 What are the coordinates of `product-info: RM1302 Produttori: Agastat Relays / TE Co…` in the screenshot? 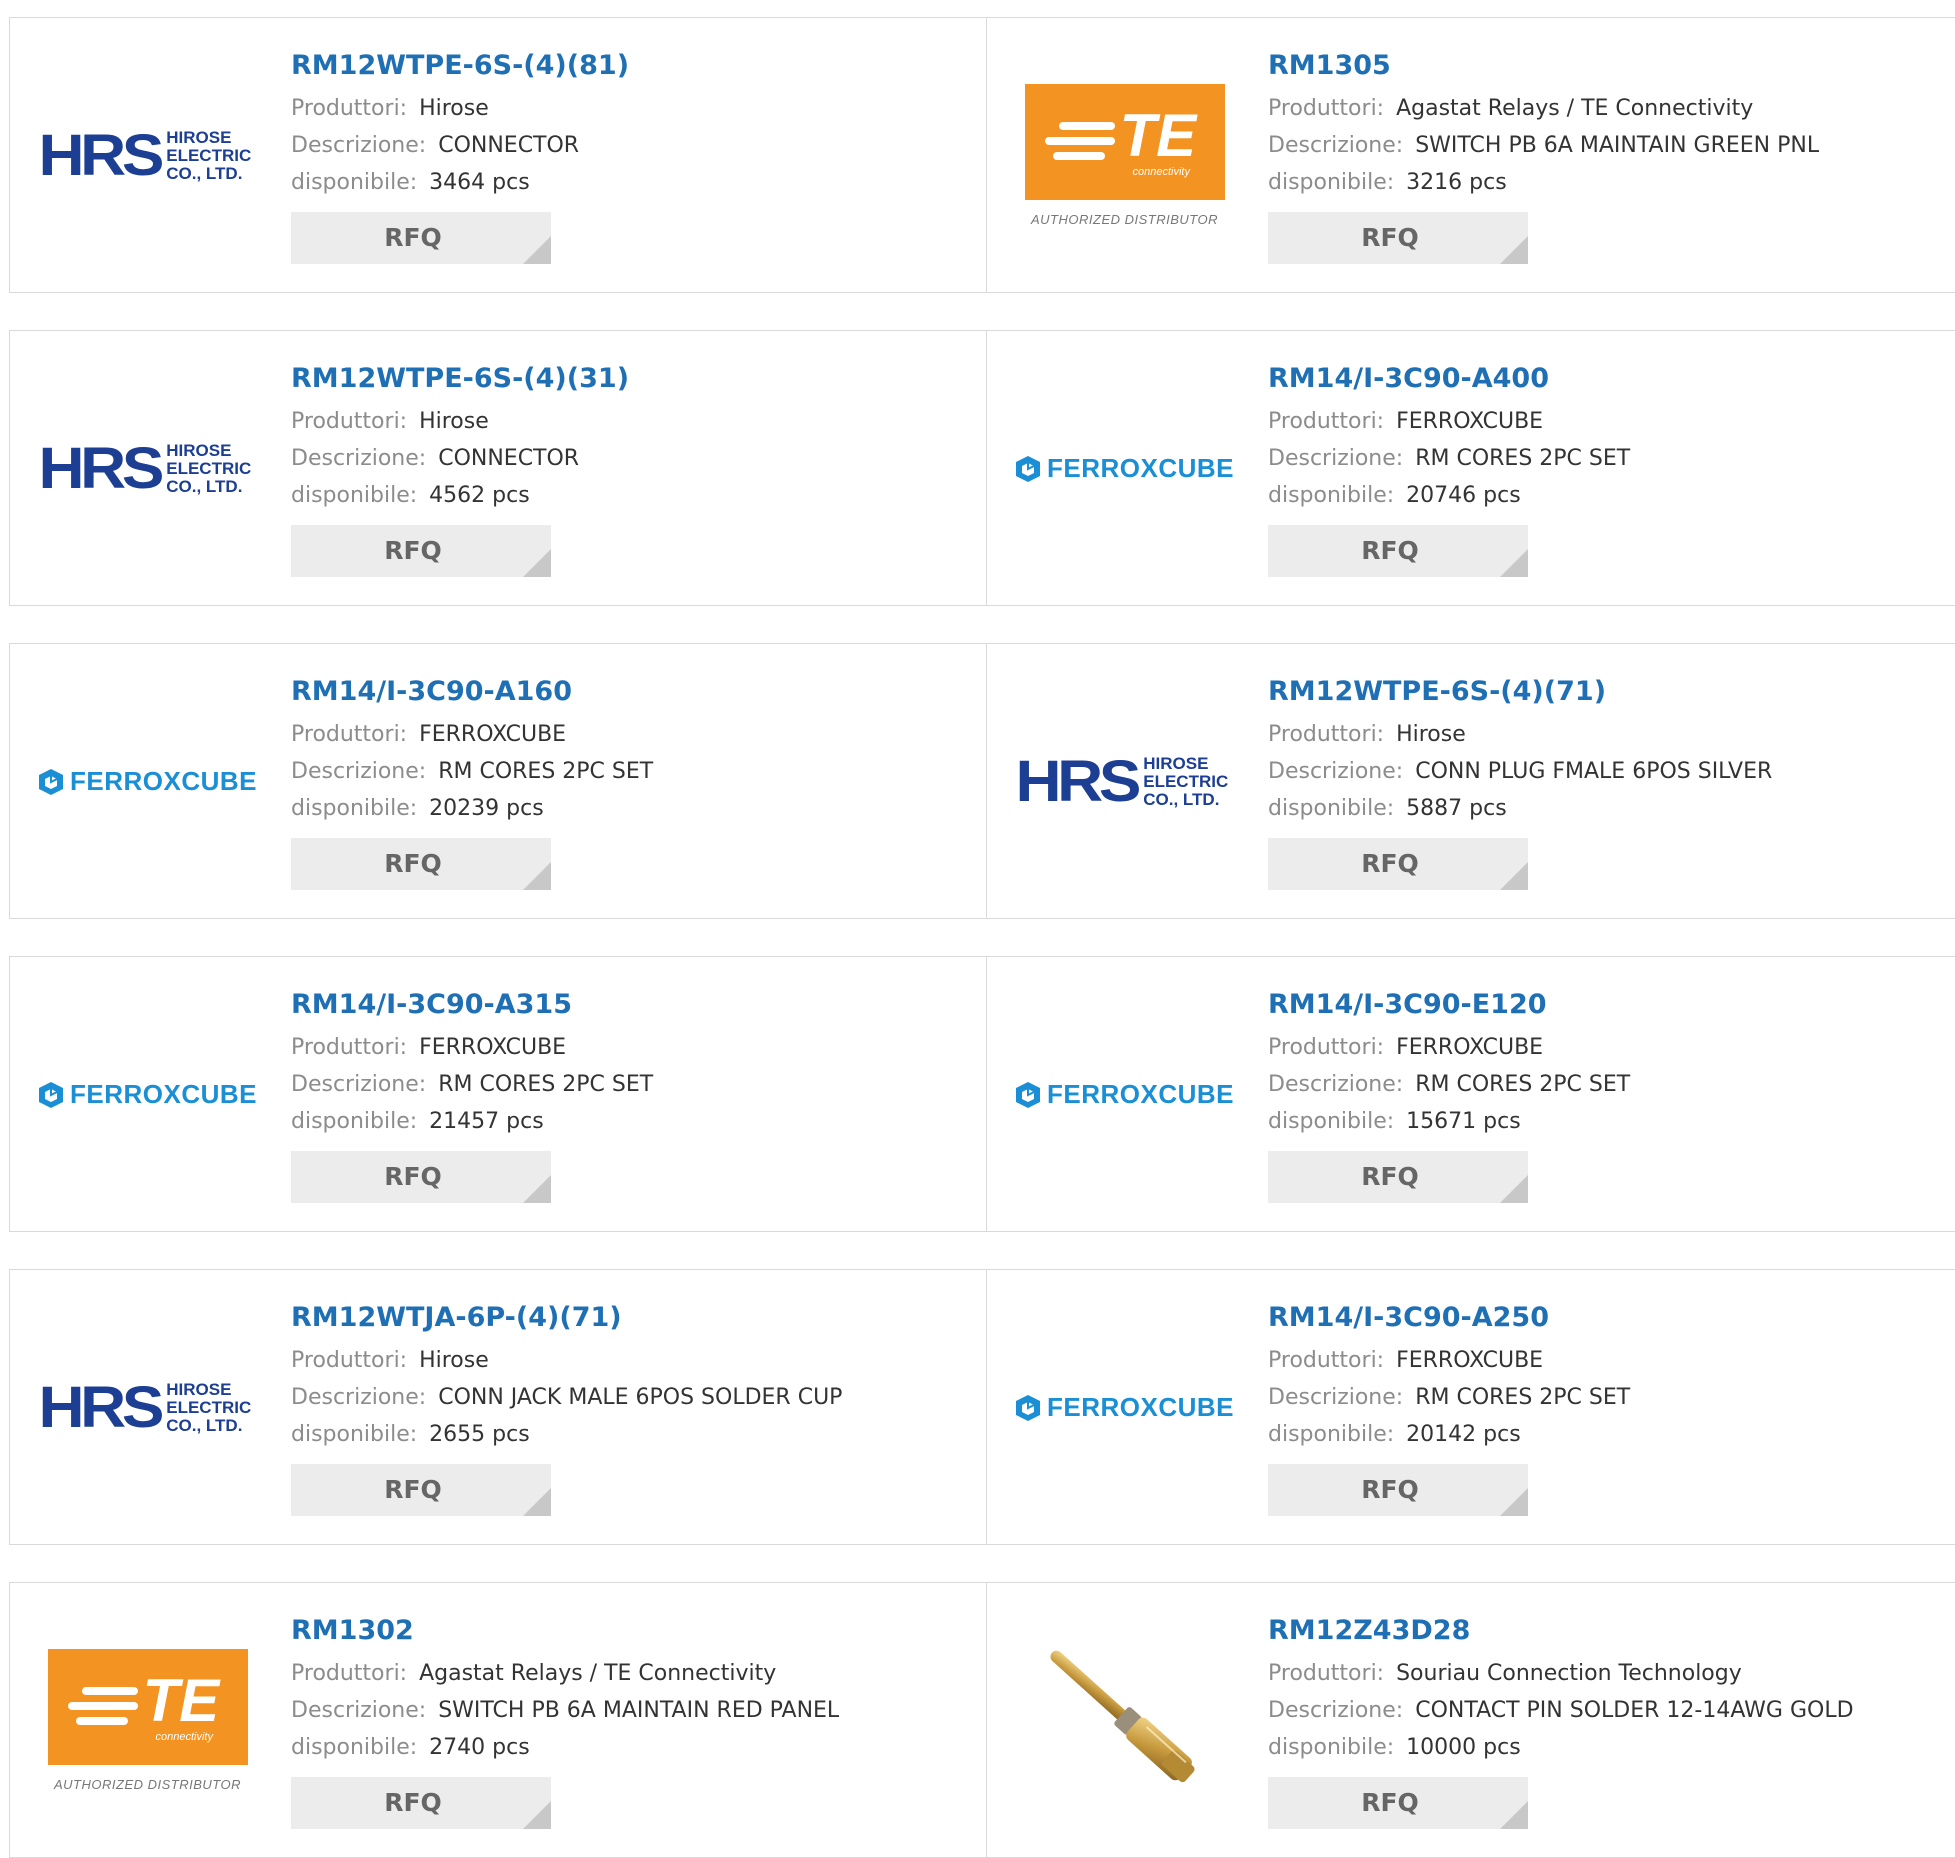 It's located at (631, 1720).